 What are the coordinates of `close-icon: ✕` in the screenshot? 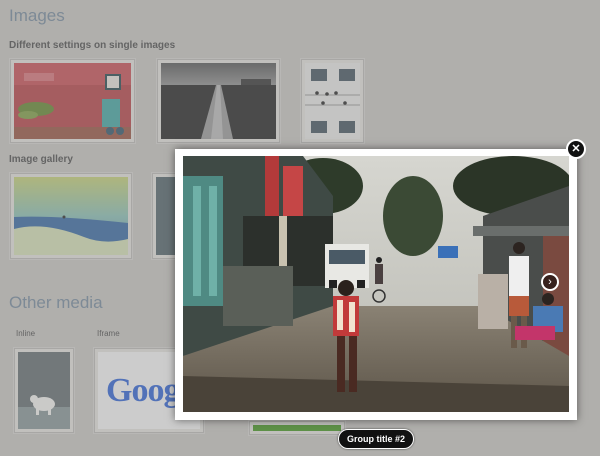 It's located at (576, 149).